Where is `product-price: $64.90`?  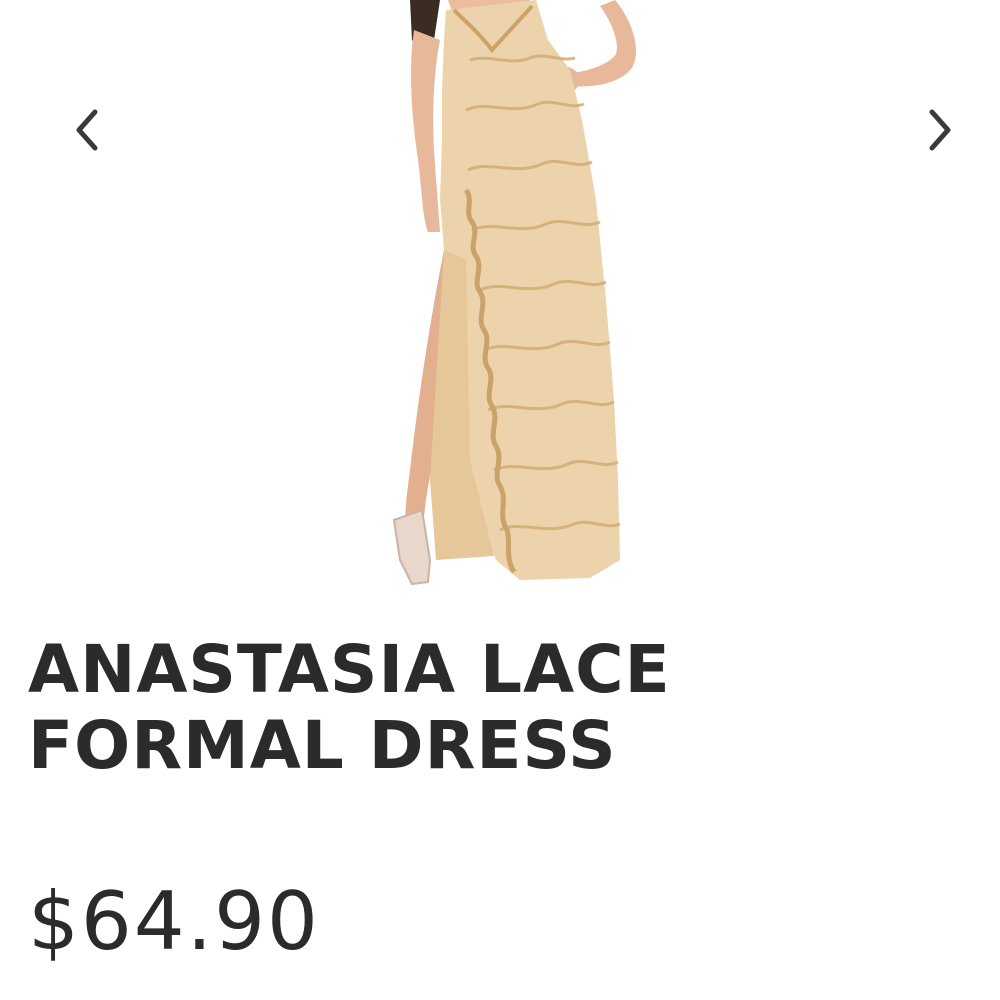 product-price: $64.90 is located at coordinates (174, 921).